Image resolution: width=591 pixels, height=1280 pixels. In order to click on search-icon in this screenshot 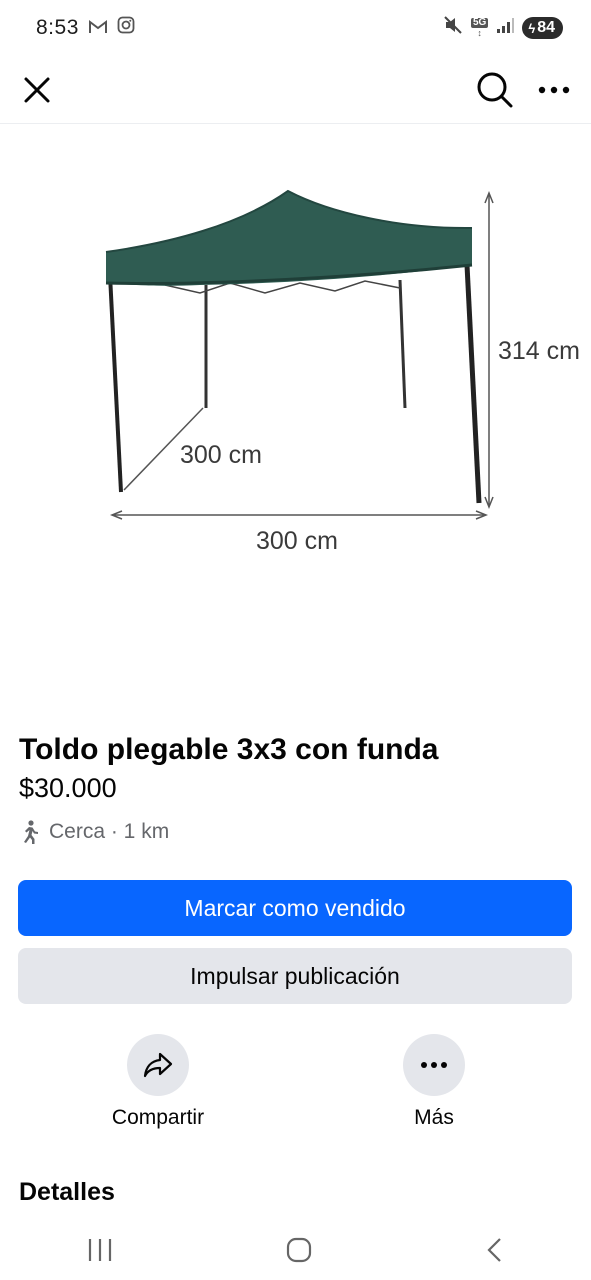, I will do `click(495, 89)`.